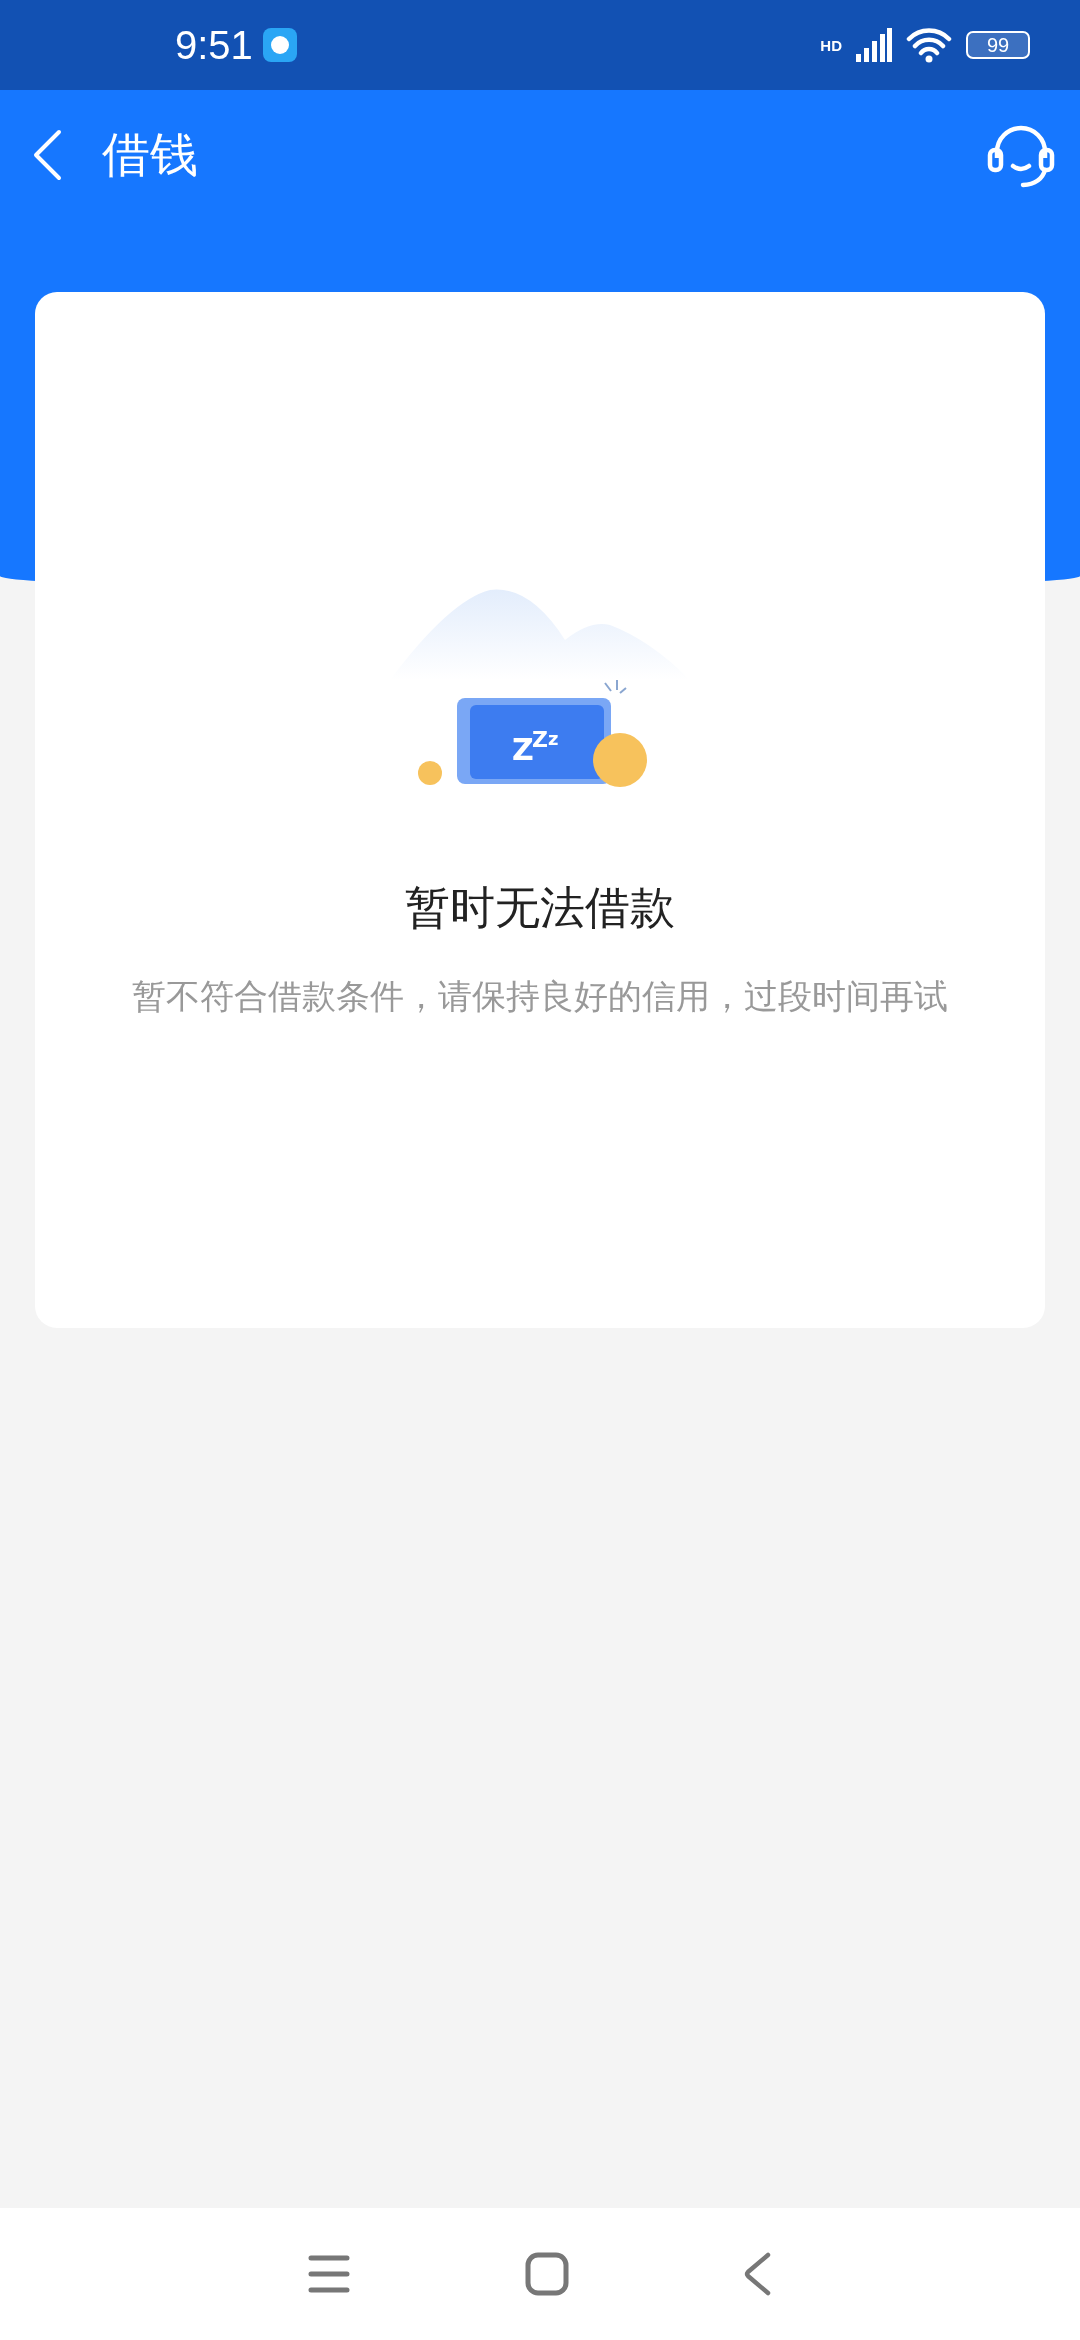  I want to click on wifi-icon, so click(929, 45).